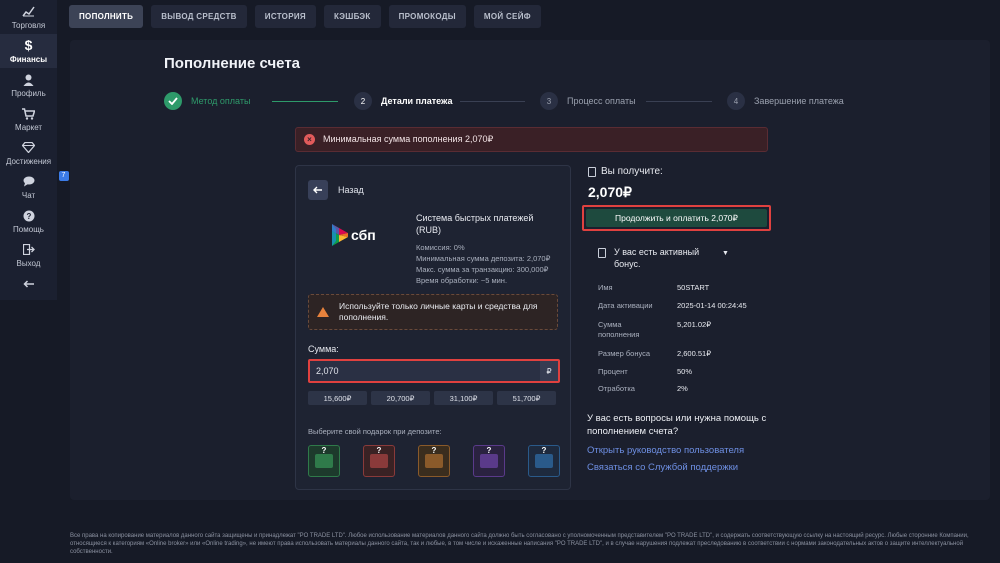  Describe the element at coordinates (531, 139) in the screenshot. I see `min-amount-error: × Минимальная сумма пополнения 2,070₽` at that location.